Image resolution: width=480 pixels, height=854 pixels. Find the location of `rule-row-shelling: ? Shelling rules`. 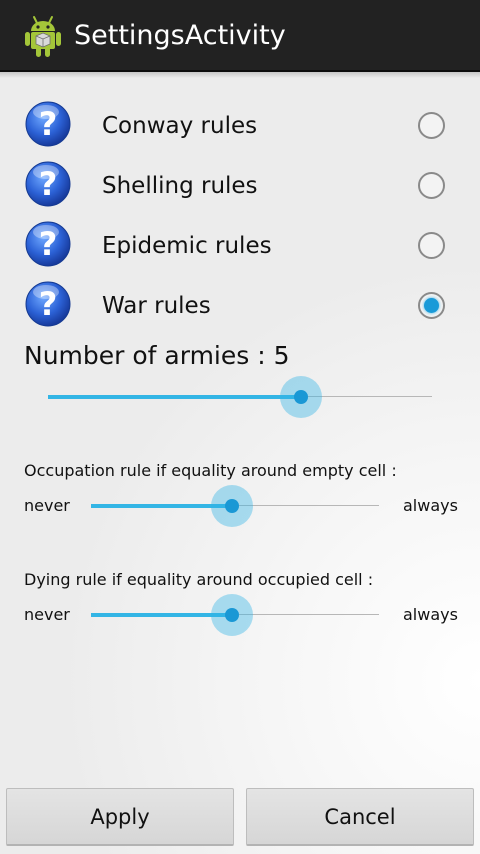

rule-row-shelling: ? Shelling rules is located at coordinates (240, 186).